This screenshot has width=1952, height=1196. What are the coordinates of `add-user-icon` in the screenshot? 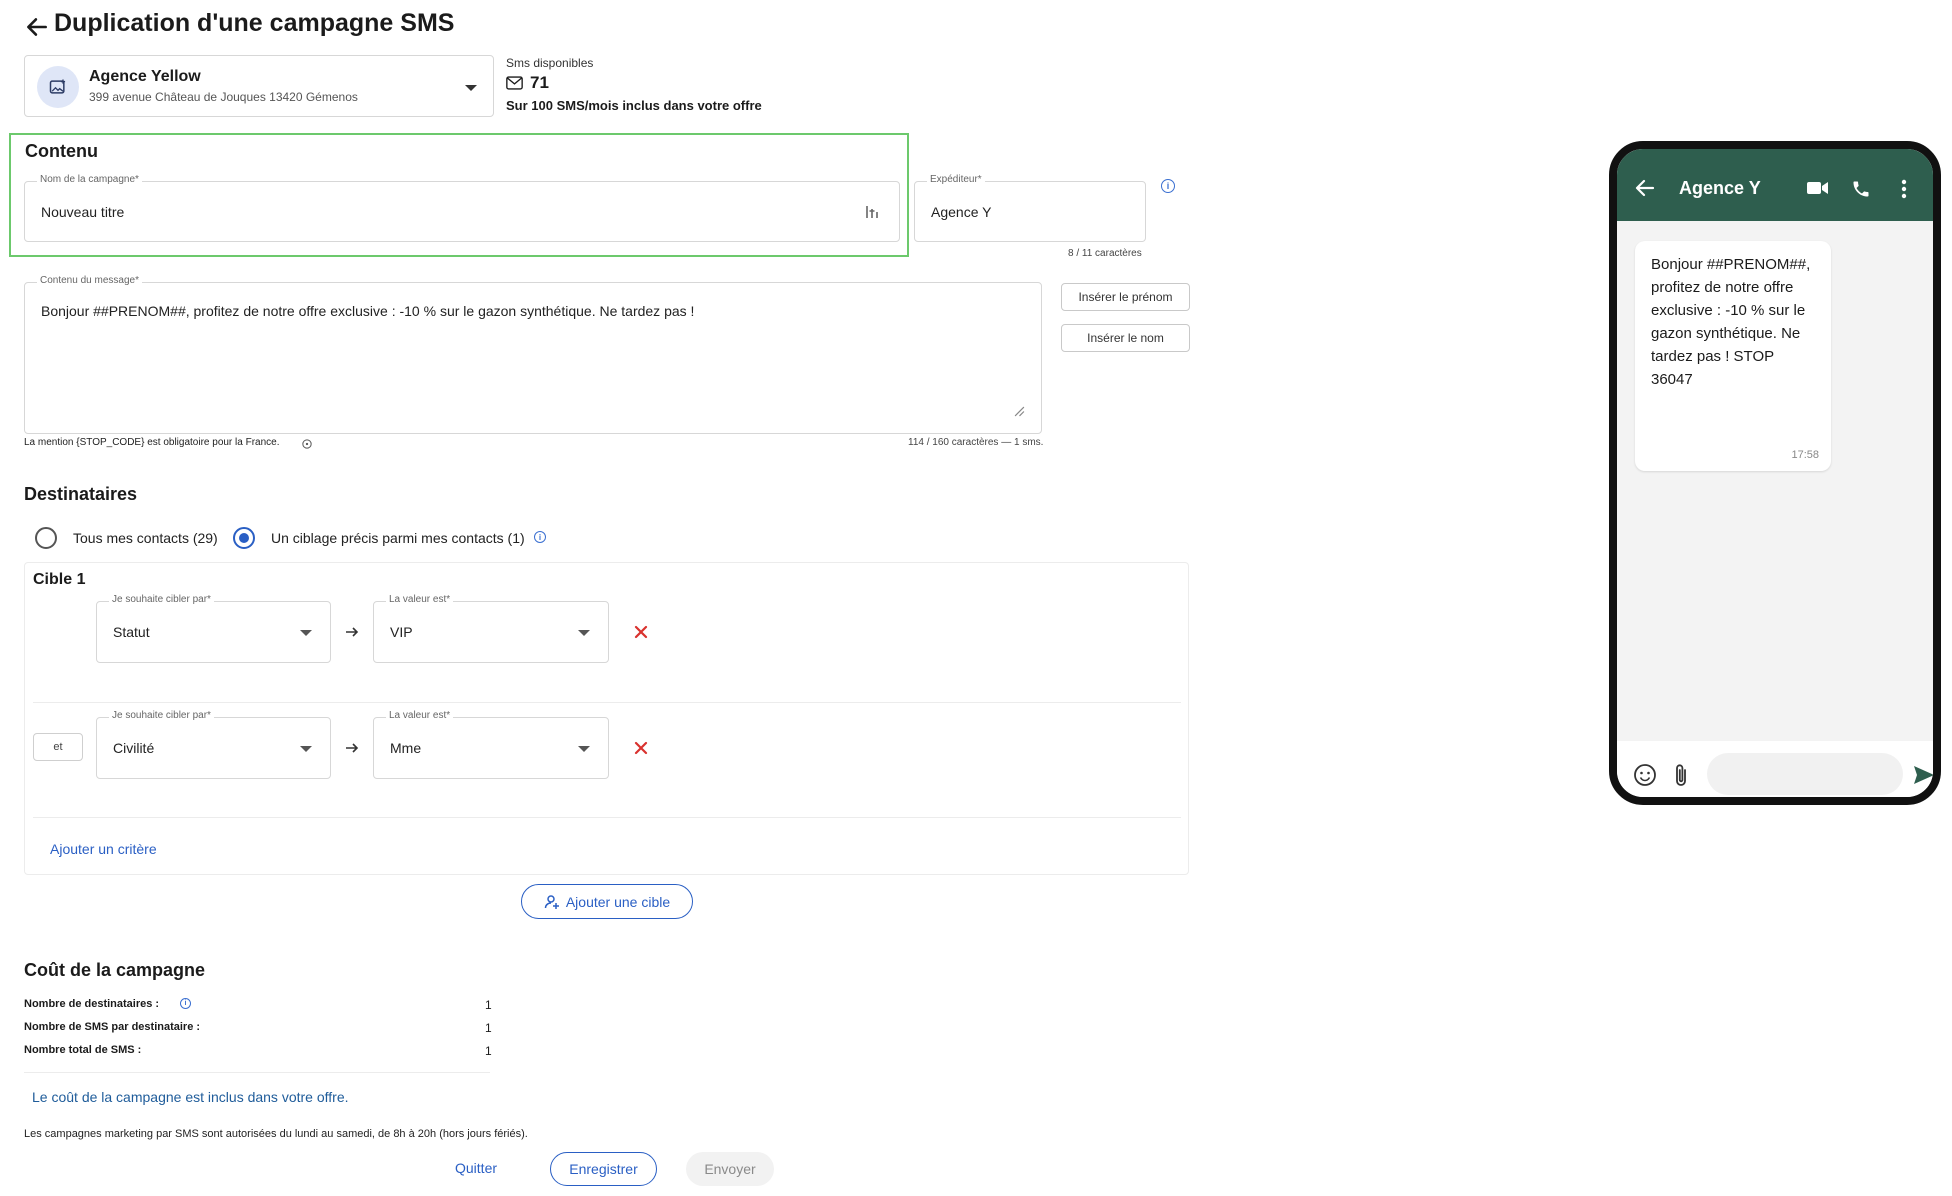 It's located at (551, 901).